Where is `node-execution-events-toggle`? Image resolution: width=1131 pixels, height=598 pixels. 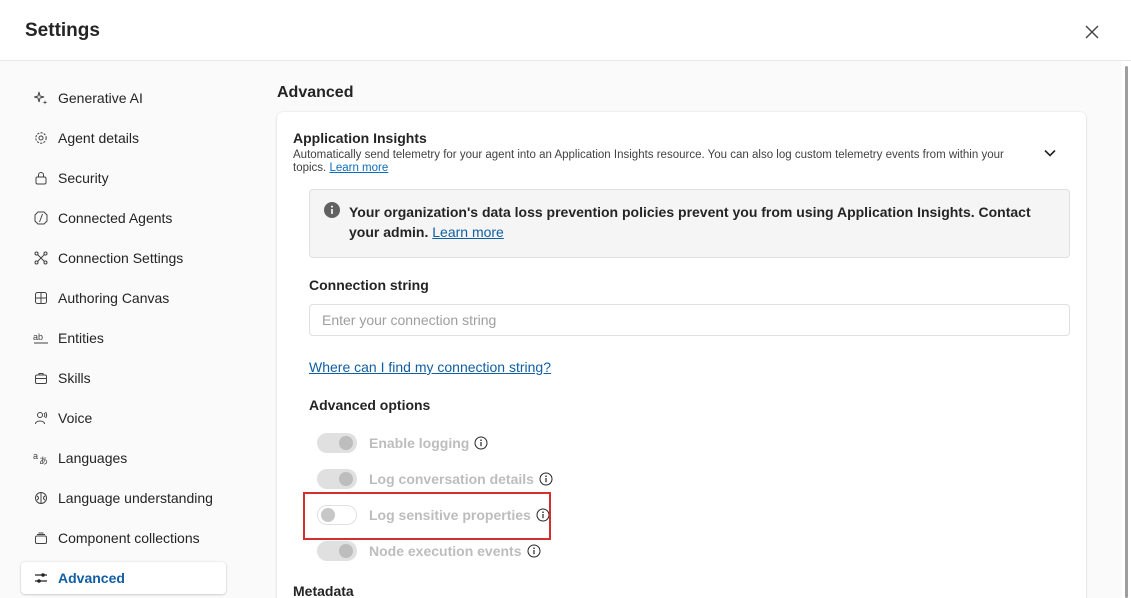 node-execution-events-toggle is located at coordinates (337, 551).